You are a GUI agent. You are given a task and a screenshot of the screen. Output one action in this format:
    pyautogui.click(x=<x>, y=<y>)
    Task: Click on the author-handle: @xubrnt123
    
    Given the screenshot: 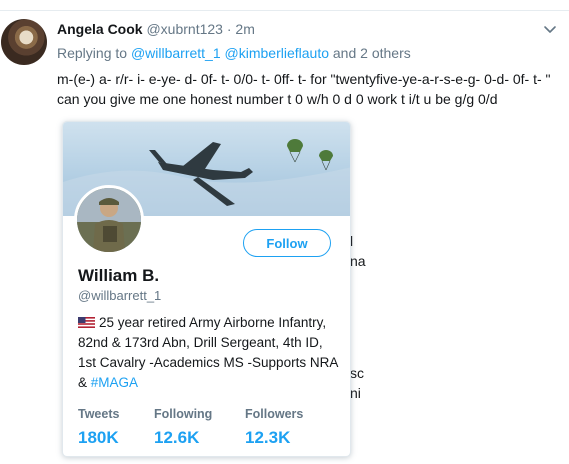 What is the action you would take?
    pyautogui.click(x=184, y=29)
    